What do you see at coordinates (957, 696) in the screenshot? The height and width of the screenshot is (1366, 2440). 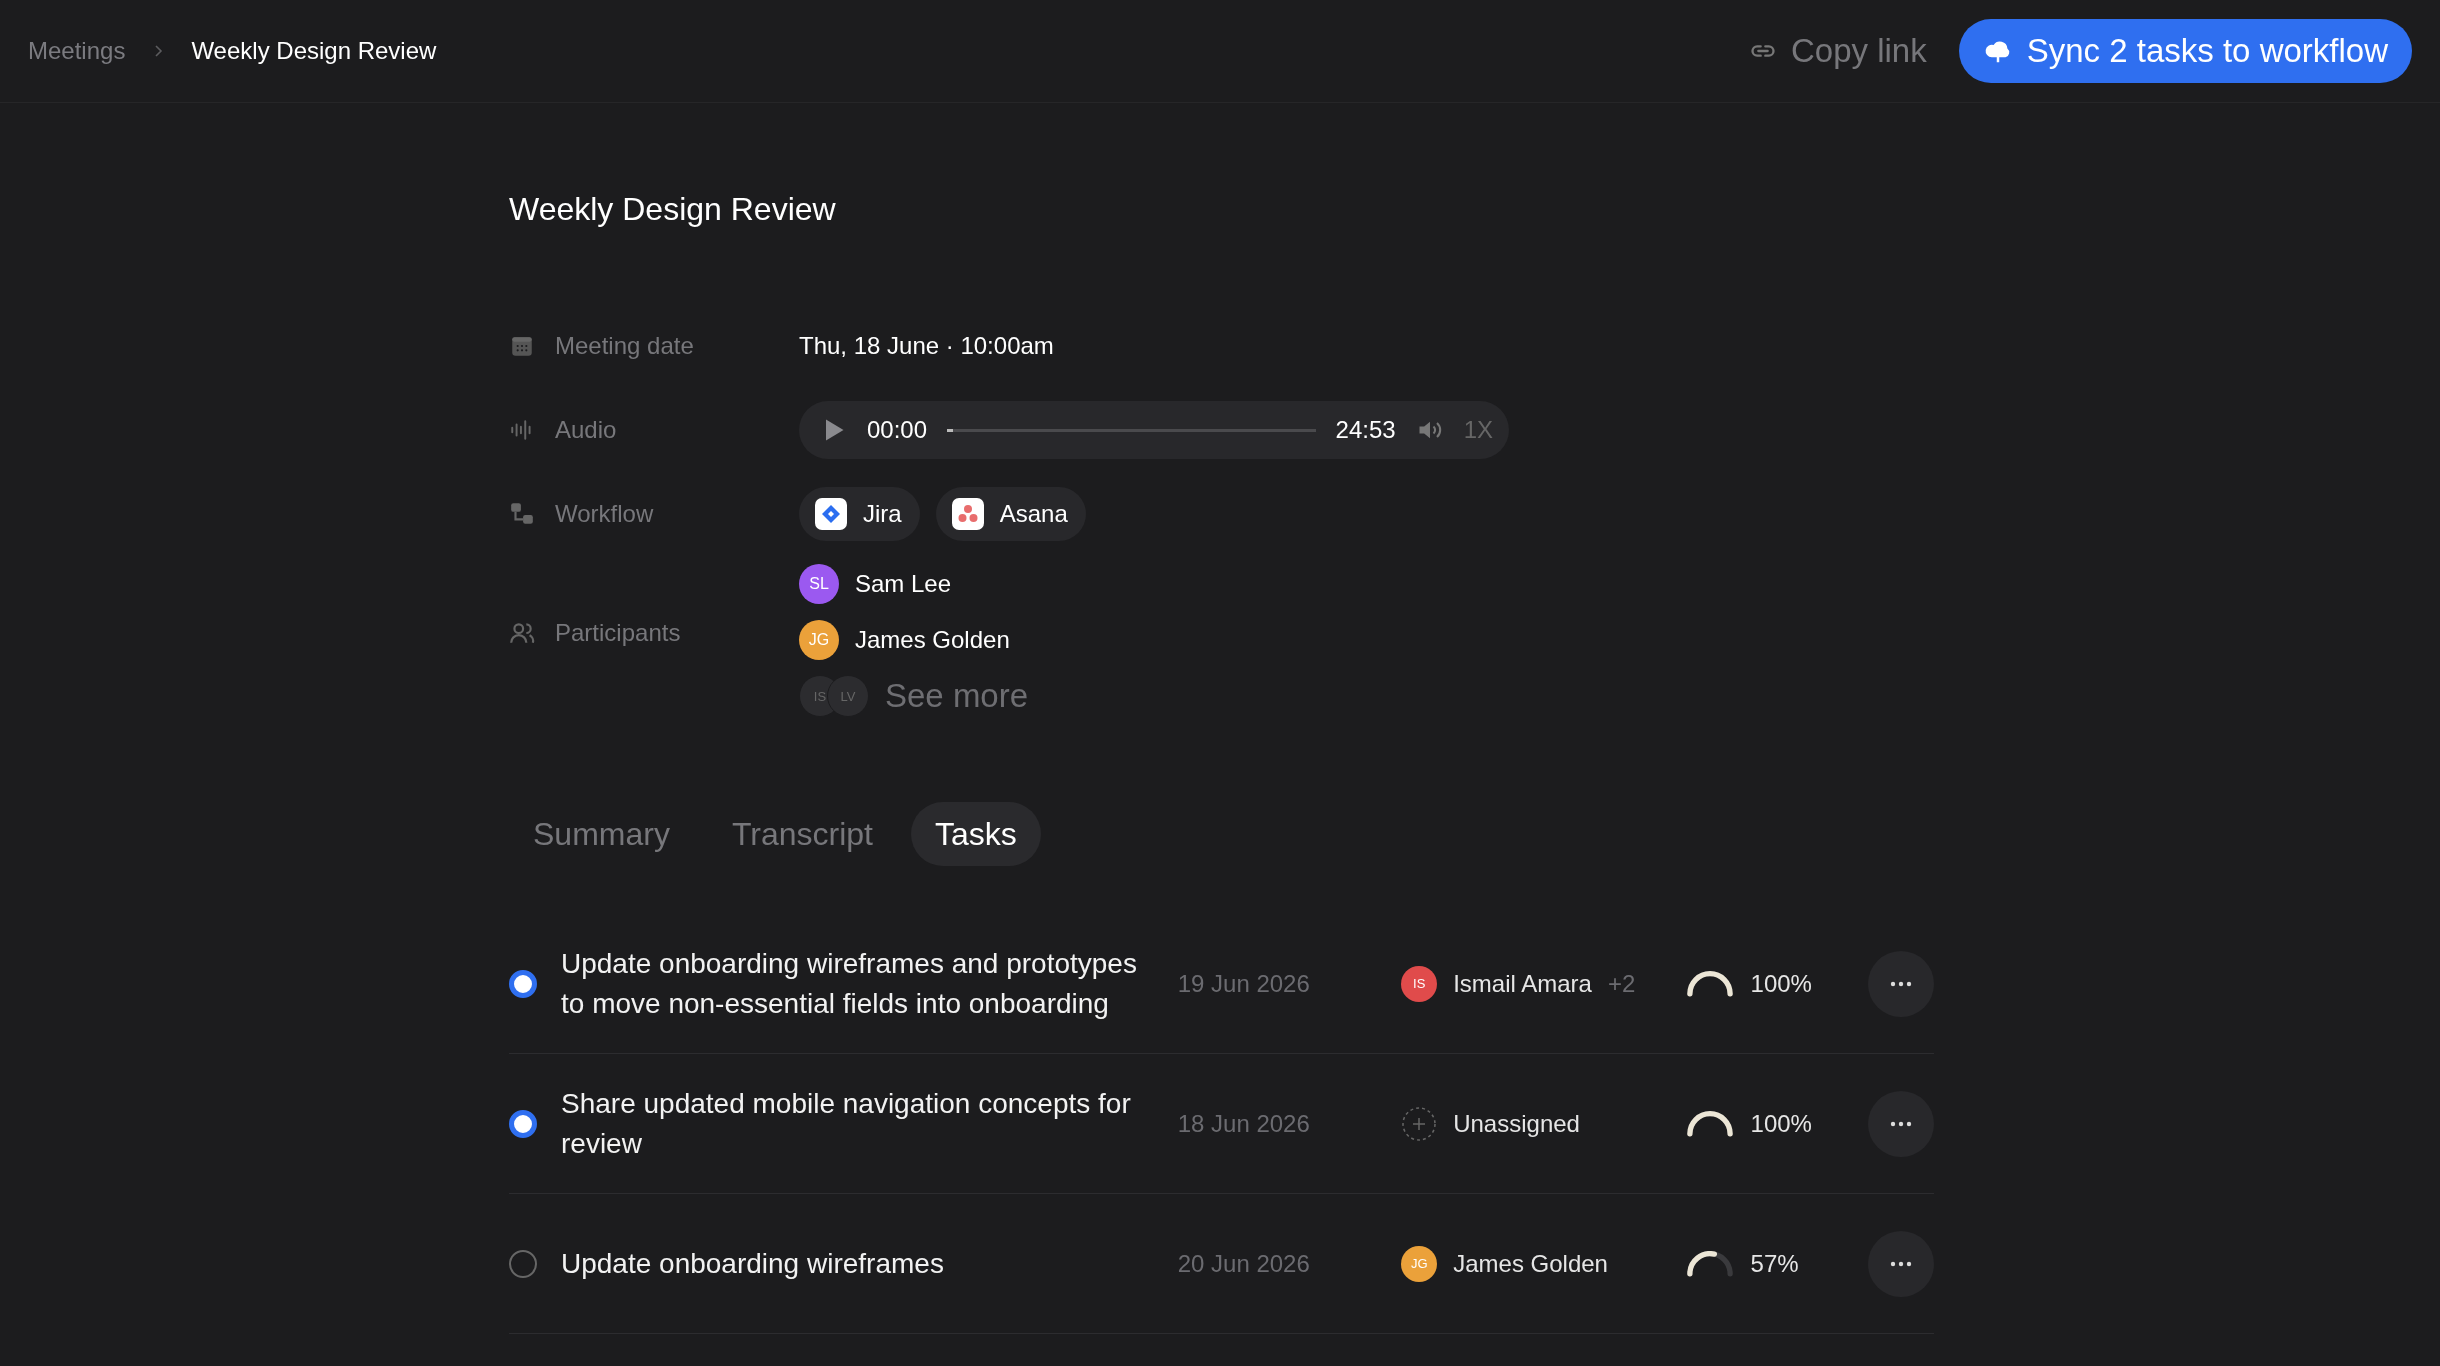 I see `see-more-link: See more` at bounding box center [957, 696].